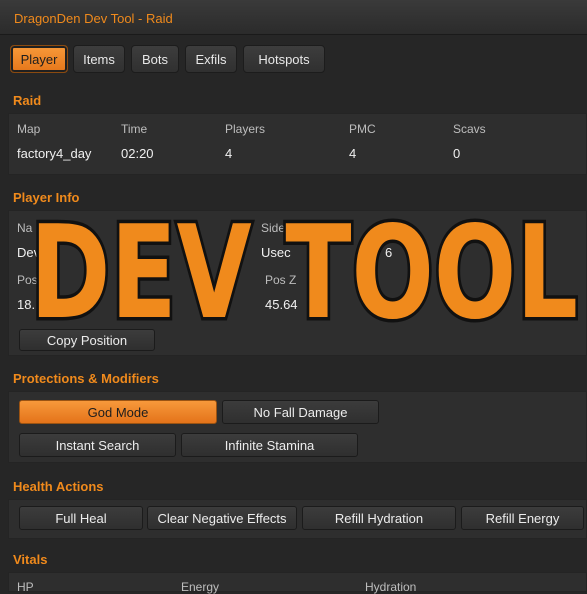  I want to click on window-title: DragonDen Dev Tool - Raid, so click(93, 18).